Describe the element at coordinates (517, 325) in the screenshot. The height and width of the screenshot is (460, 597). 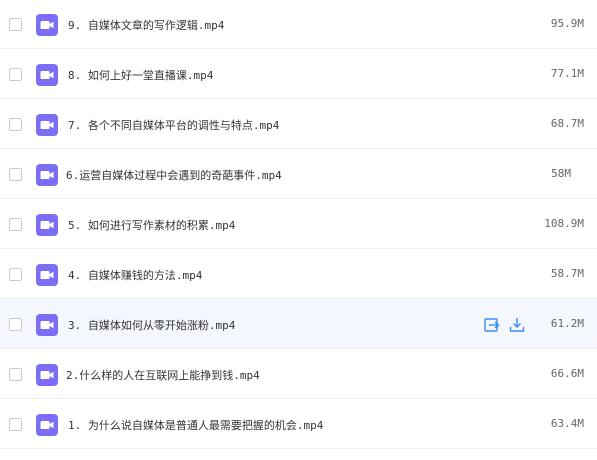
I see `download-icon` at that location.